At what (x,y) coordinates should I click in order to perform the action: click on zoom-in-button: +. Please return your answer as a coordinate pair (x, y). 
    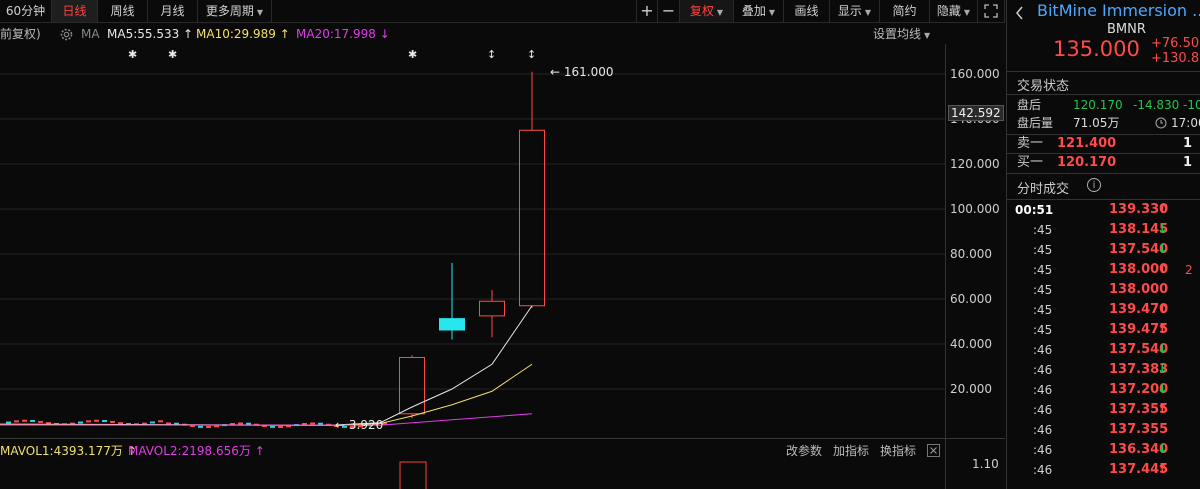
    Looking at the image, I should click on (647, 11).